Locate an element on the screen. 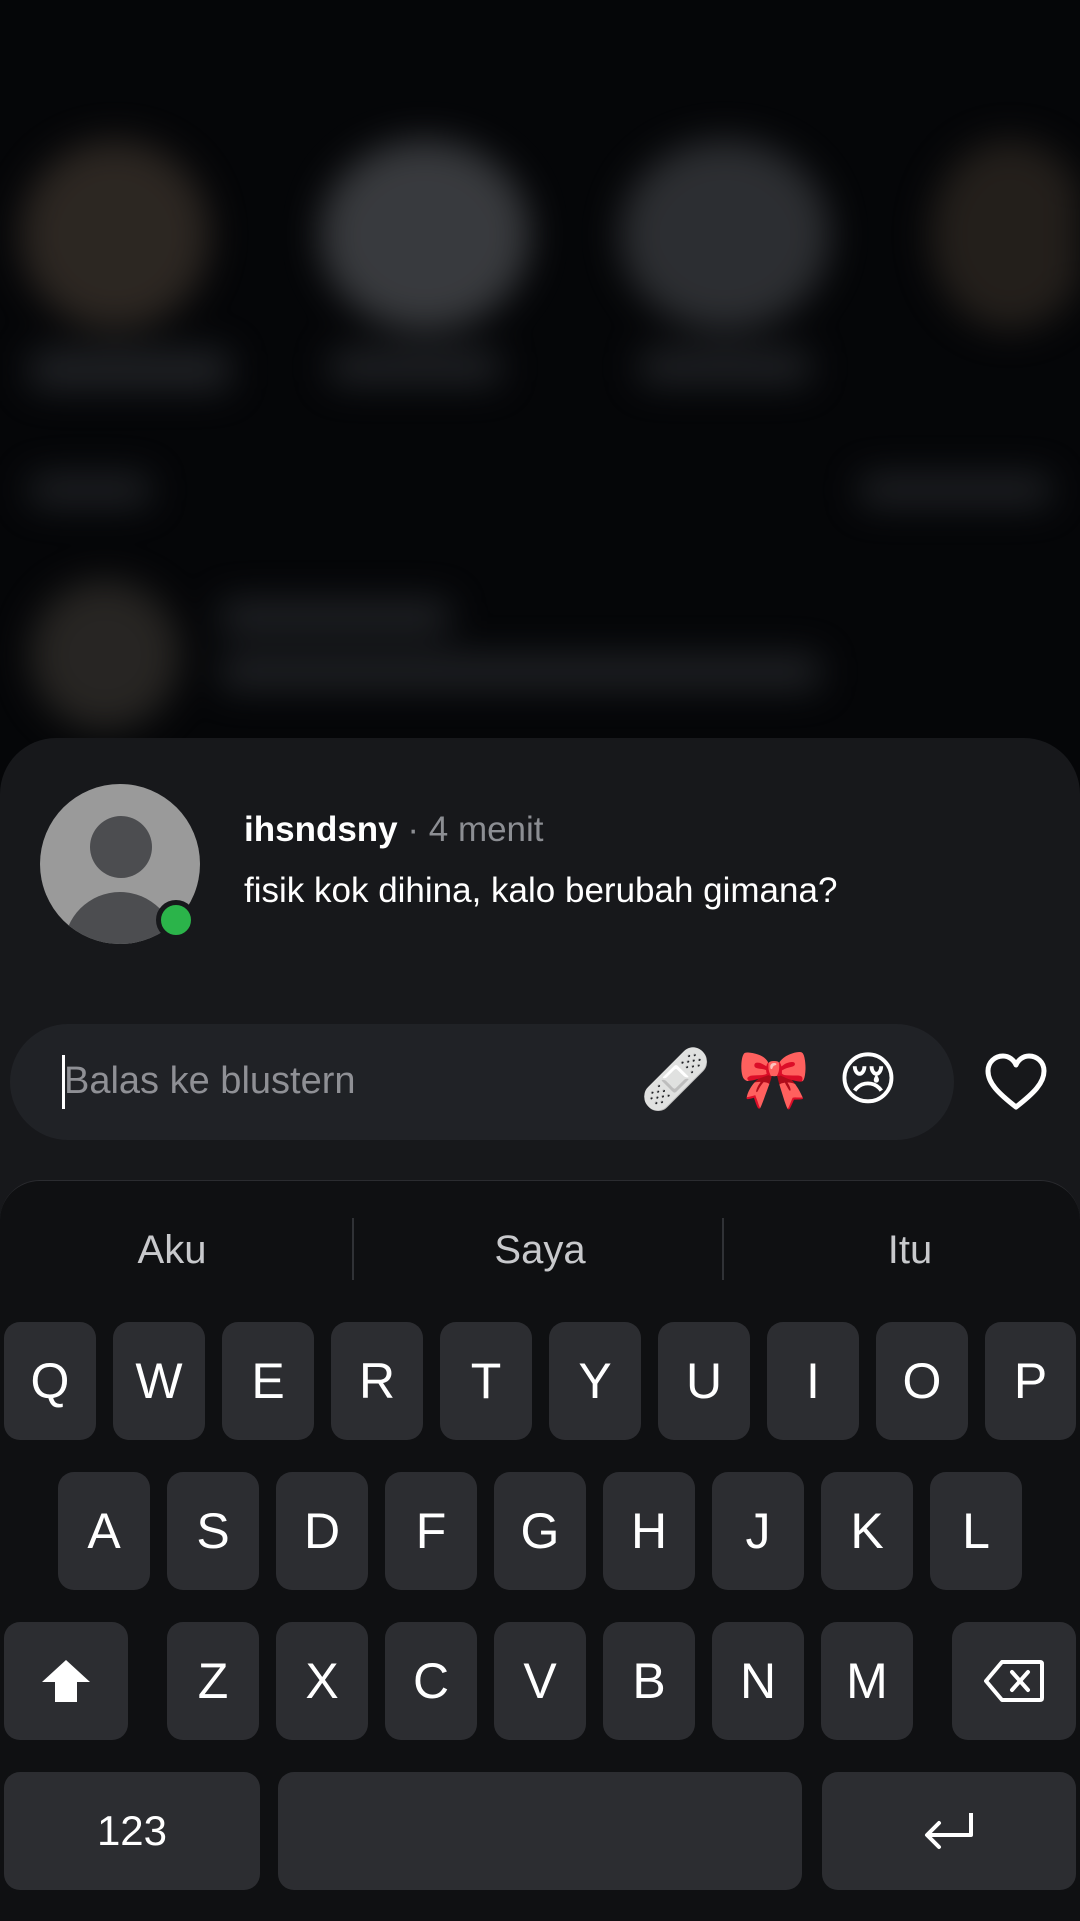 The width and height of the screenshot is (1080, 1921). key-k: K is located at coordinates (867, 1531).